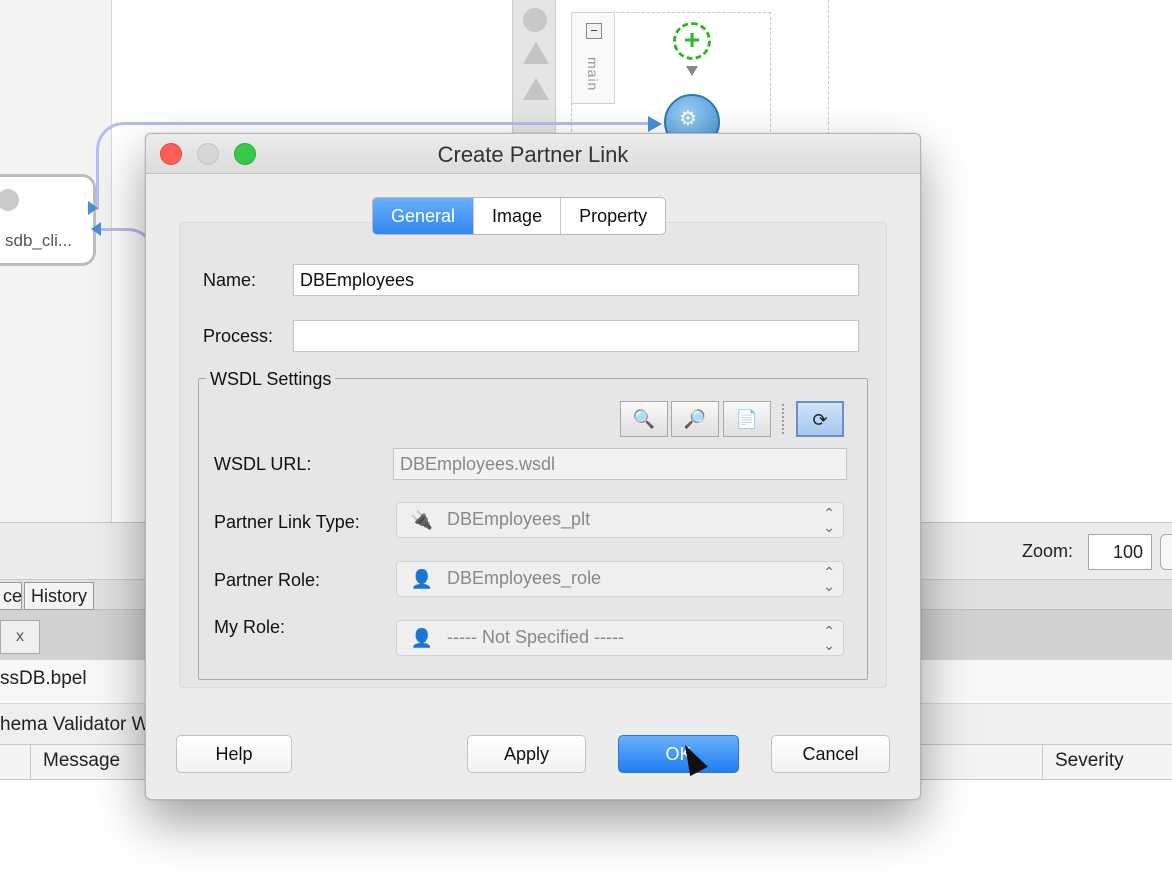 Image resolution: width=1172 pixels, height=872 pixels. I want to click on partner-role-label: Partner Role:, so click(267, 580).